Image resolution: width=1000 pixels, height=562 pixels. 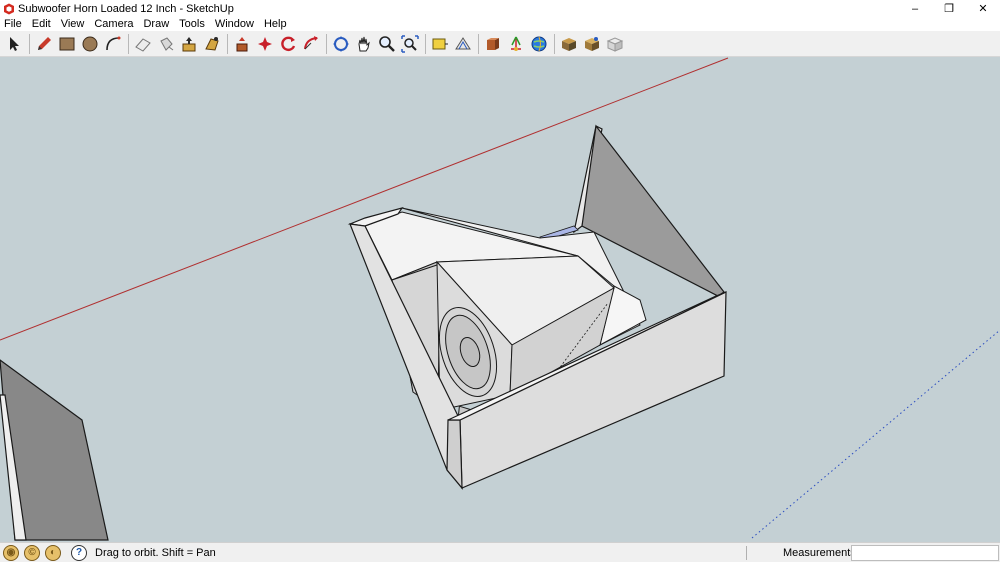 I want to click on select-tool-button, so click(x=14, y=44).